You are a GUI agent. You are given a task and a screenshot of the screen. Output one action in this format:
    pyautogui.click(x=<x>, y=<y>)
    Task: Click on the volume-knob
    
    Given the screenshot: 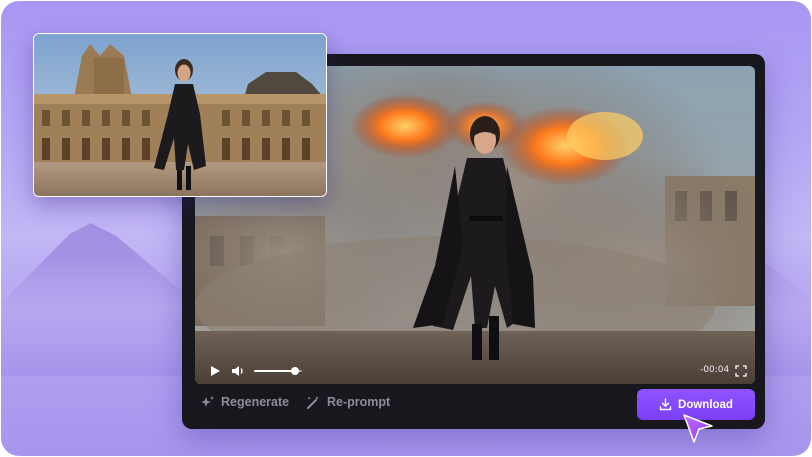 What is the action you would take?
    pyautogui.click(x=294, y=371)
    